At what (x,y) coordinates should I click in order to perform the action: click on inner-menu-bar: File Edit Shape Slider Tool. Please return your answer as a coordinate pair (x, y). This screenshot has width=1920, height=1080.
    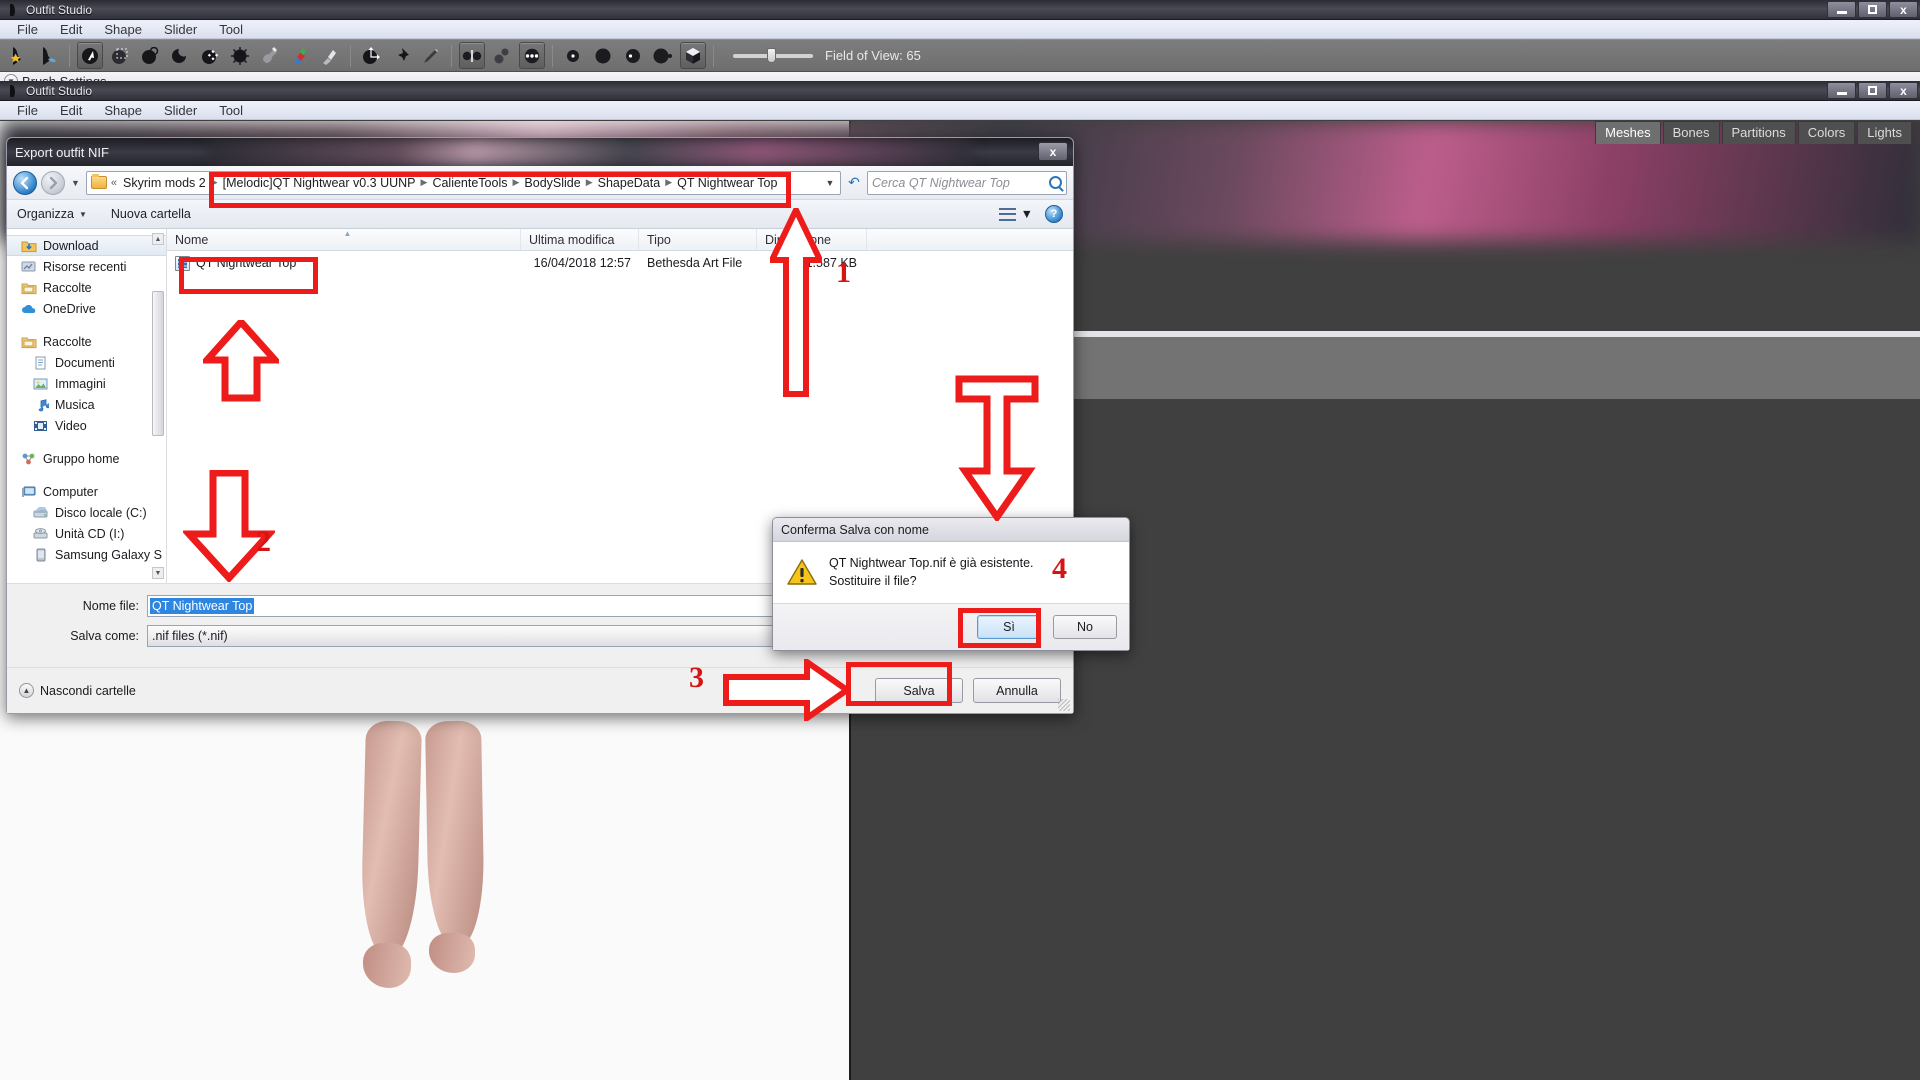
    Looking at the image, I should click on (960, 110).